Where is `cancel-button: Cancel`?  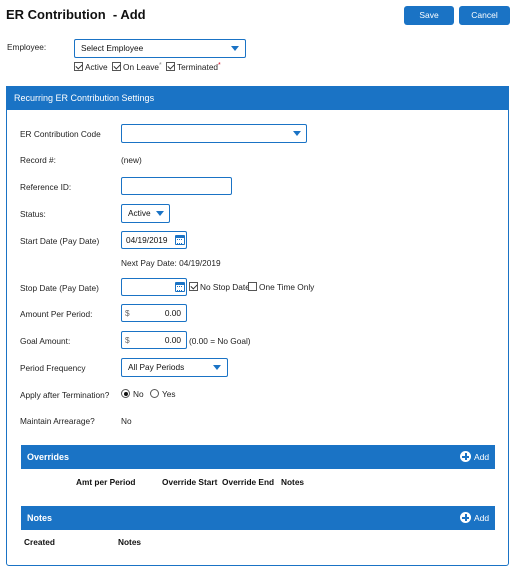 cancel-button: Cancel is located at coordinates (484, 15).